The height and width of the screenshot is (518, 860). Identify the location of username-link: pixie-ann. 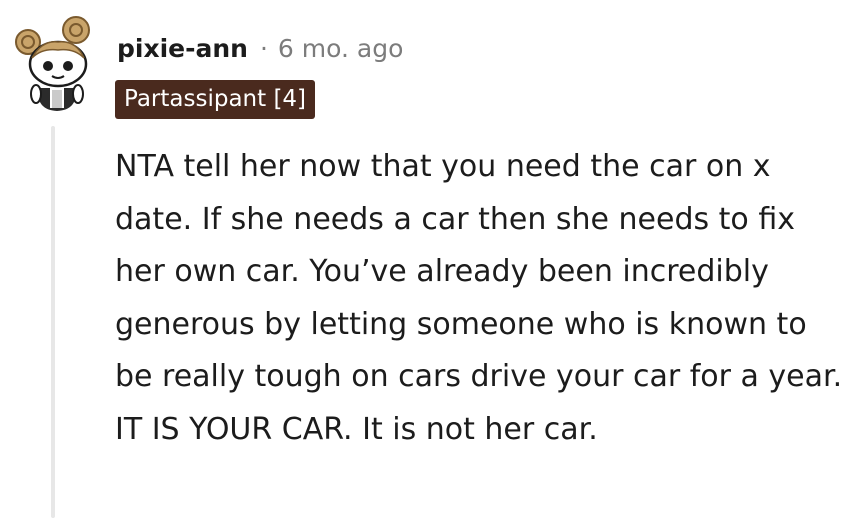
(182, 48).